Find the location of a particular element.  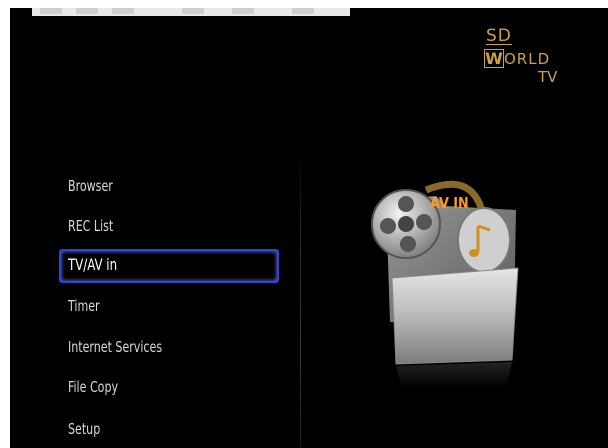

menu-item-timer: Timer is located at coordinates (84, 306).